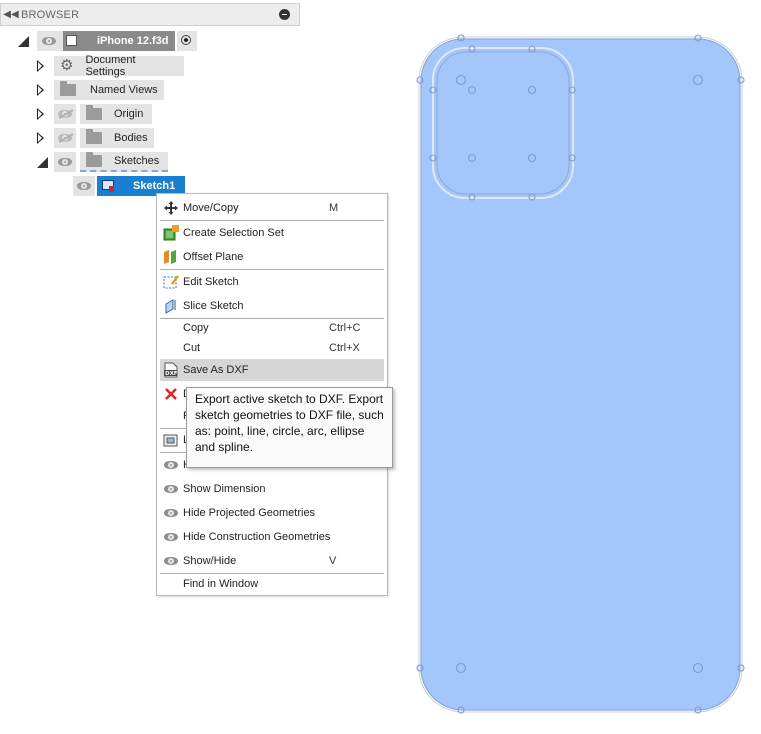 This screenshot has height=734, width=761. I want to click on collapse-arrow-icon, so click(42, 162).